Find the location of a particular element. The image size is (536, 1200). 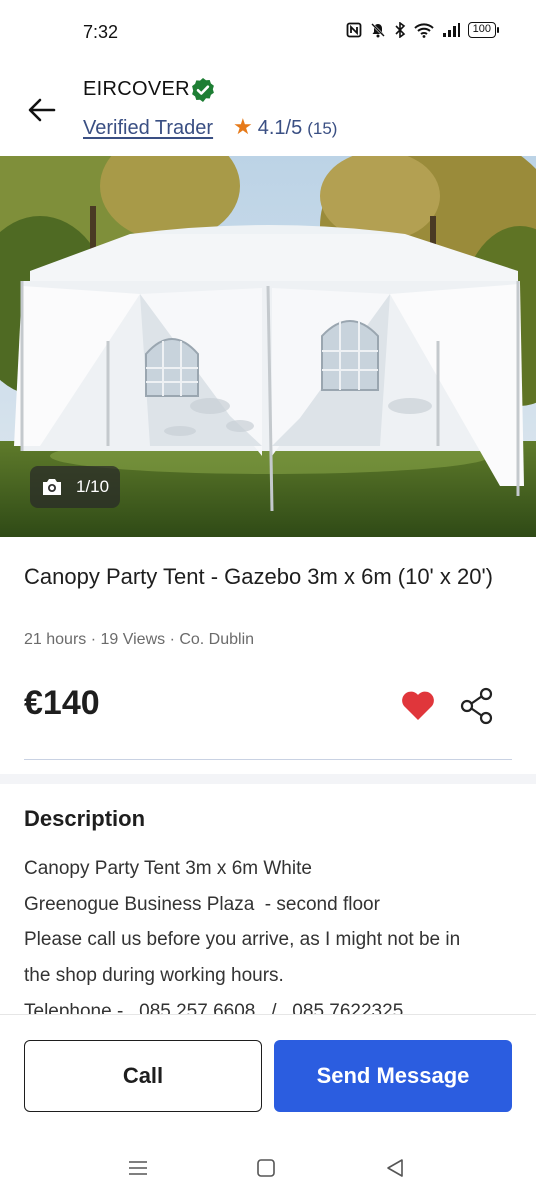

back-triangle-icon is located at coordinates (395, 1168).